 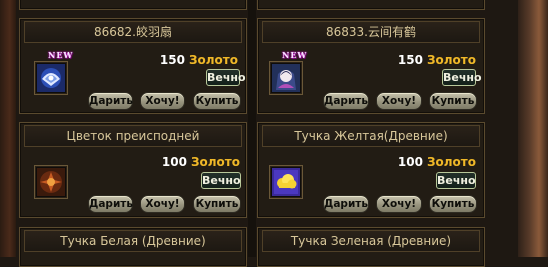 I want to click on item-title: Тучка Зеленая (Древние), so click(x=371, y=241).